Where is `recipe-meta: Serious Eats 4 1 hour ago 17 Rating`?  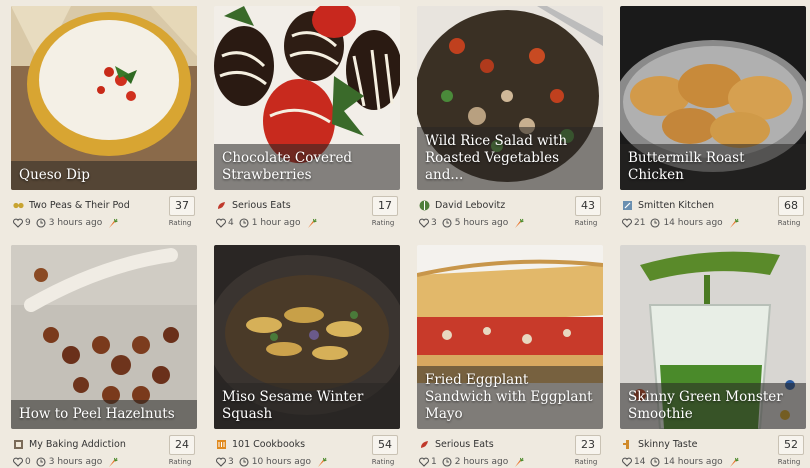 recipe-meta: Serious Eats 4 1 hour ago 17 Rating is located at coordinates (307, 216).